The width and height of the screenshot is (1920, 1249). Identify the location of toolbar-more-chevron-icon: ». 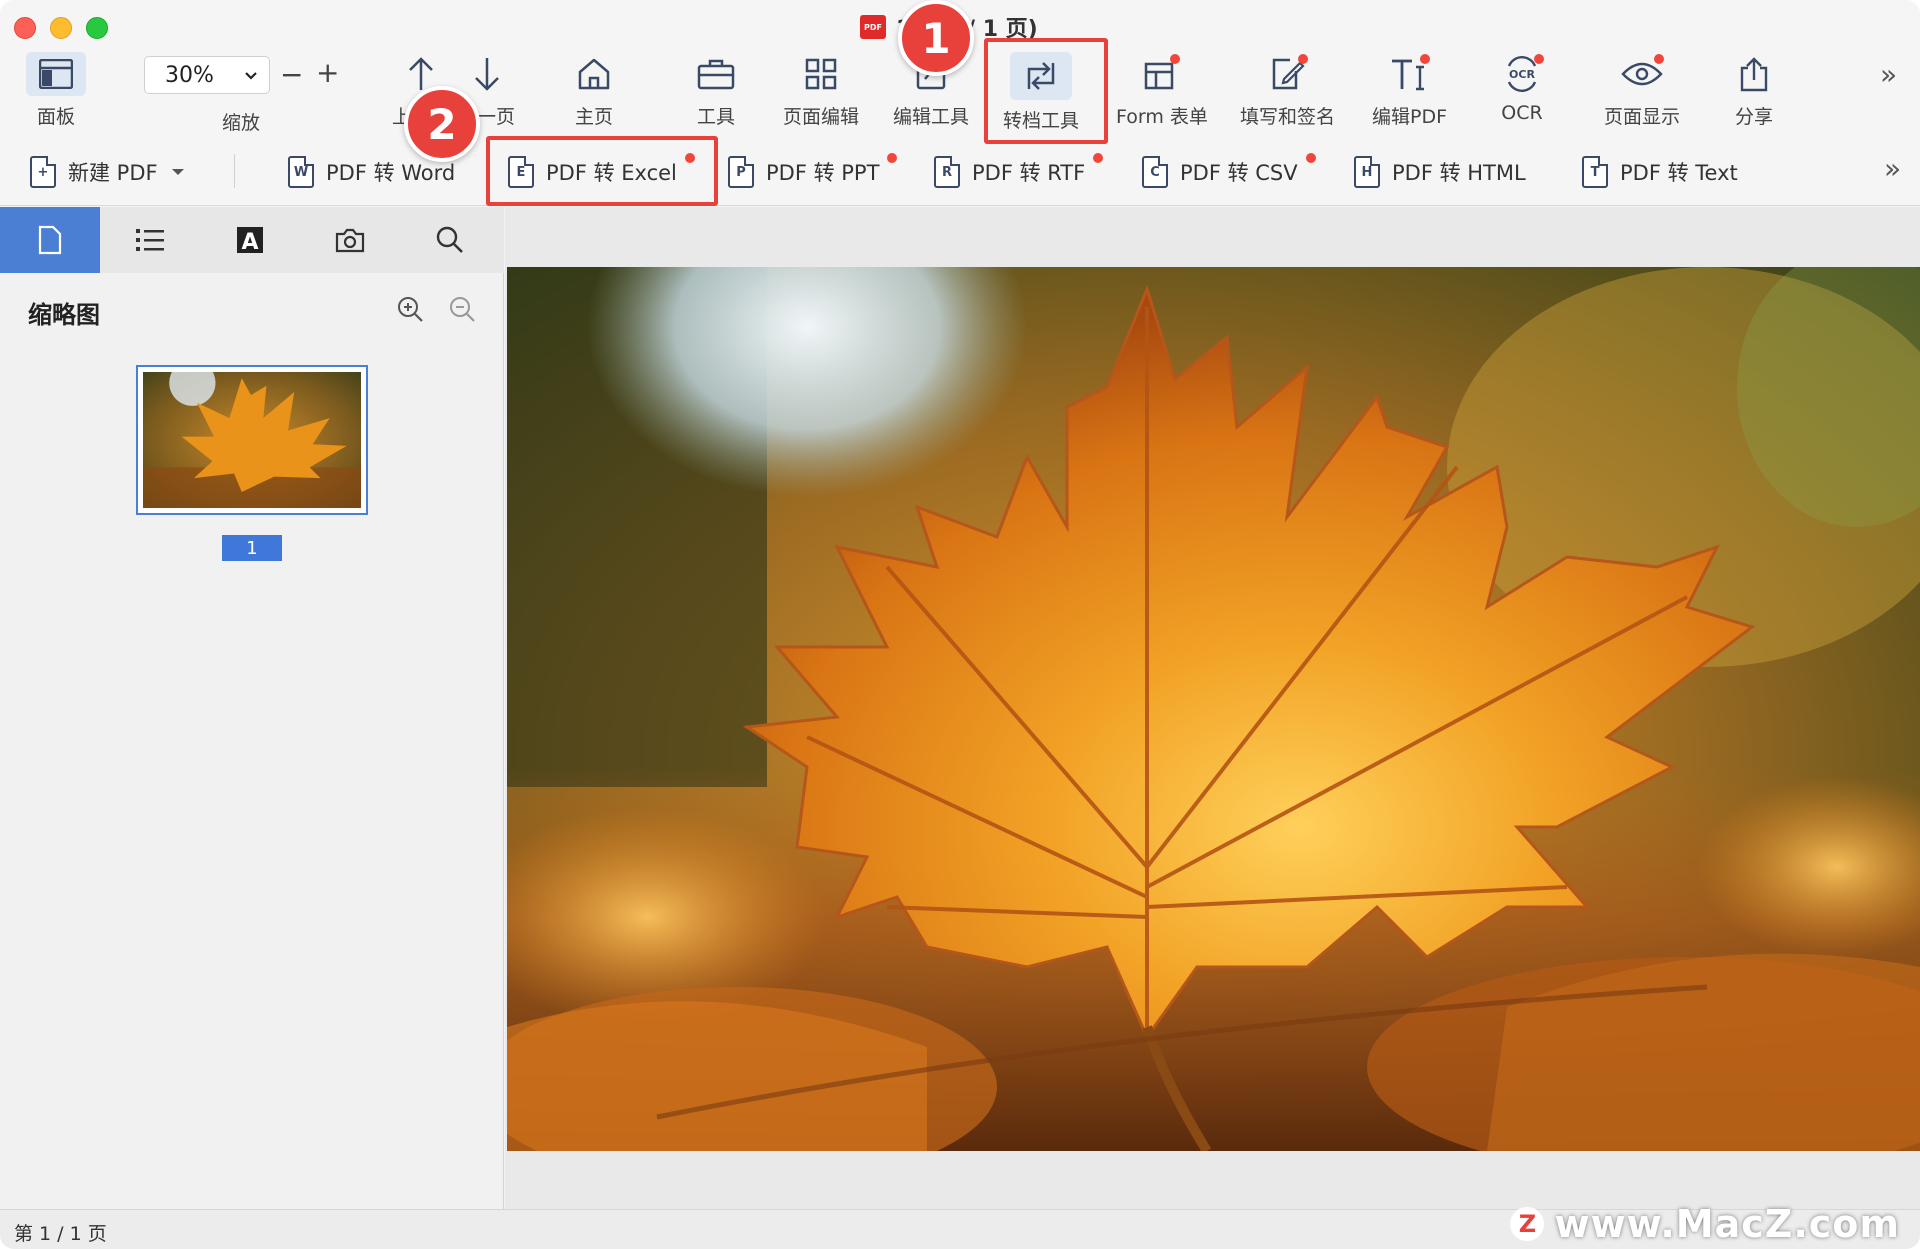
(1888, 74).